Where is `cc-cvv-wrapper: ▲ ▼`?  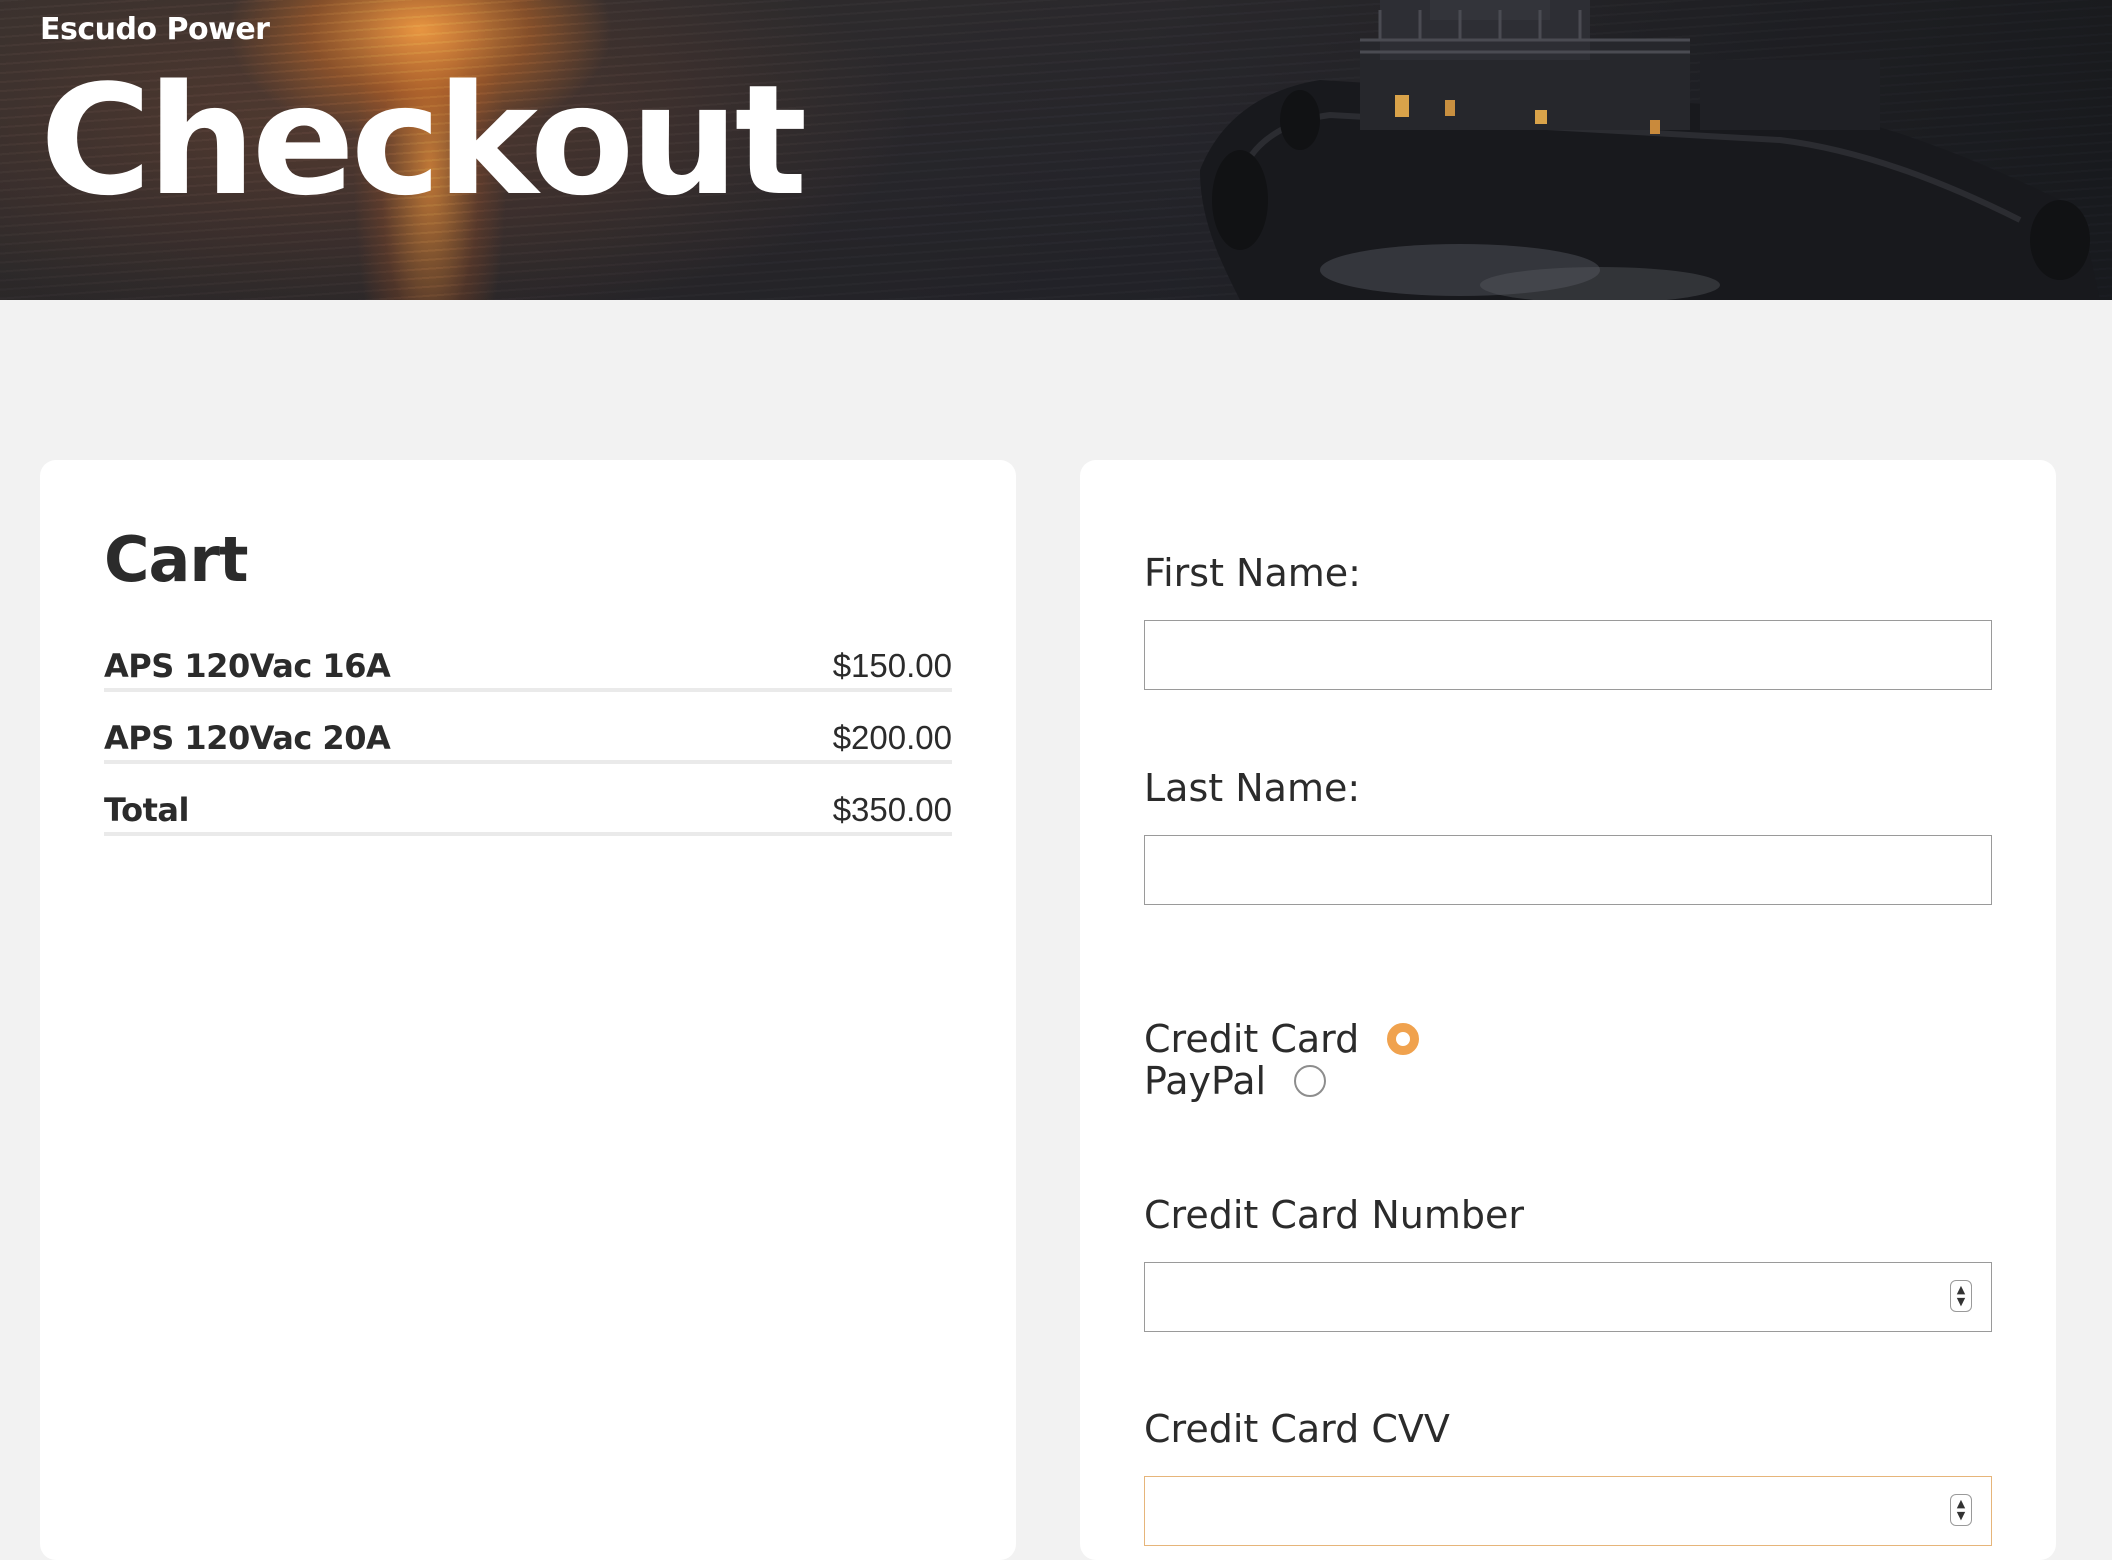
cc-cvv-wrapper: ▲ ▼ is located at coordinates (1568, 1511).